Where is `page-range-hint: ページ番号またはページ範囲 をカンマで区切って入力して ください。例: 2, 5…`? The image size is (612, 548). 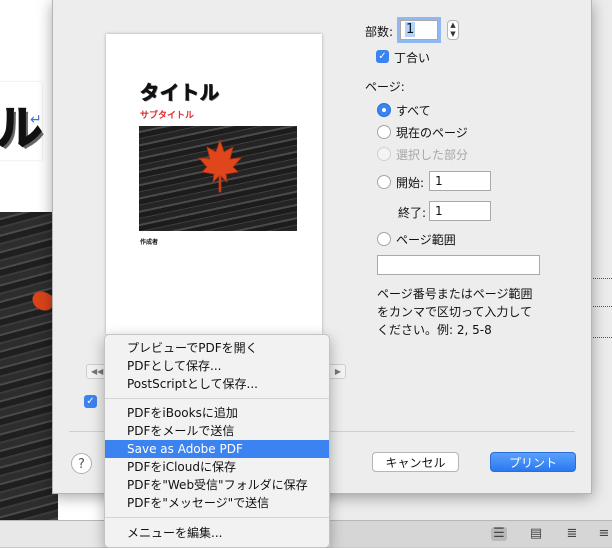
page-range-hint: ページ番号またはページ範囲 をカンマで区切って入力して ください。例: 2, 5… is located at coordinates (472, 312).